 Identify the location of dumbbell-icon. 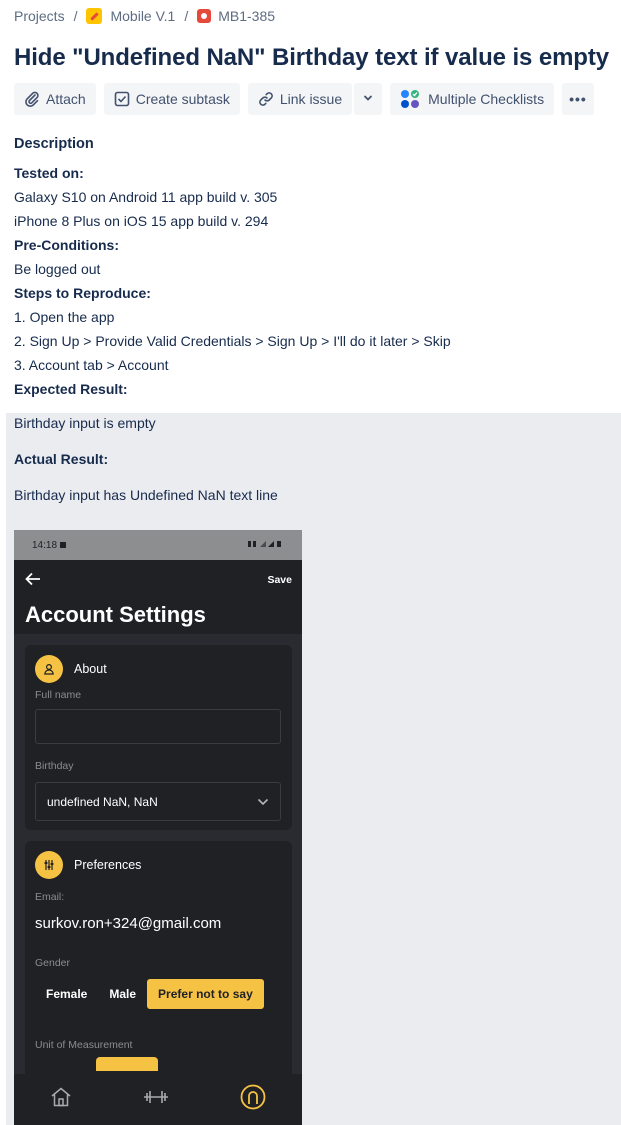
(156, 1099).